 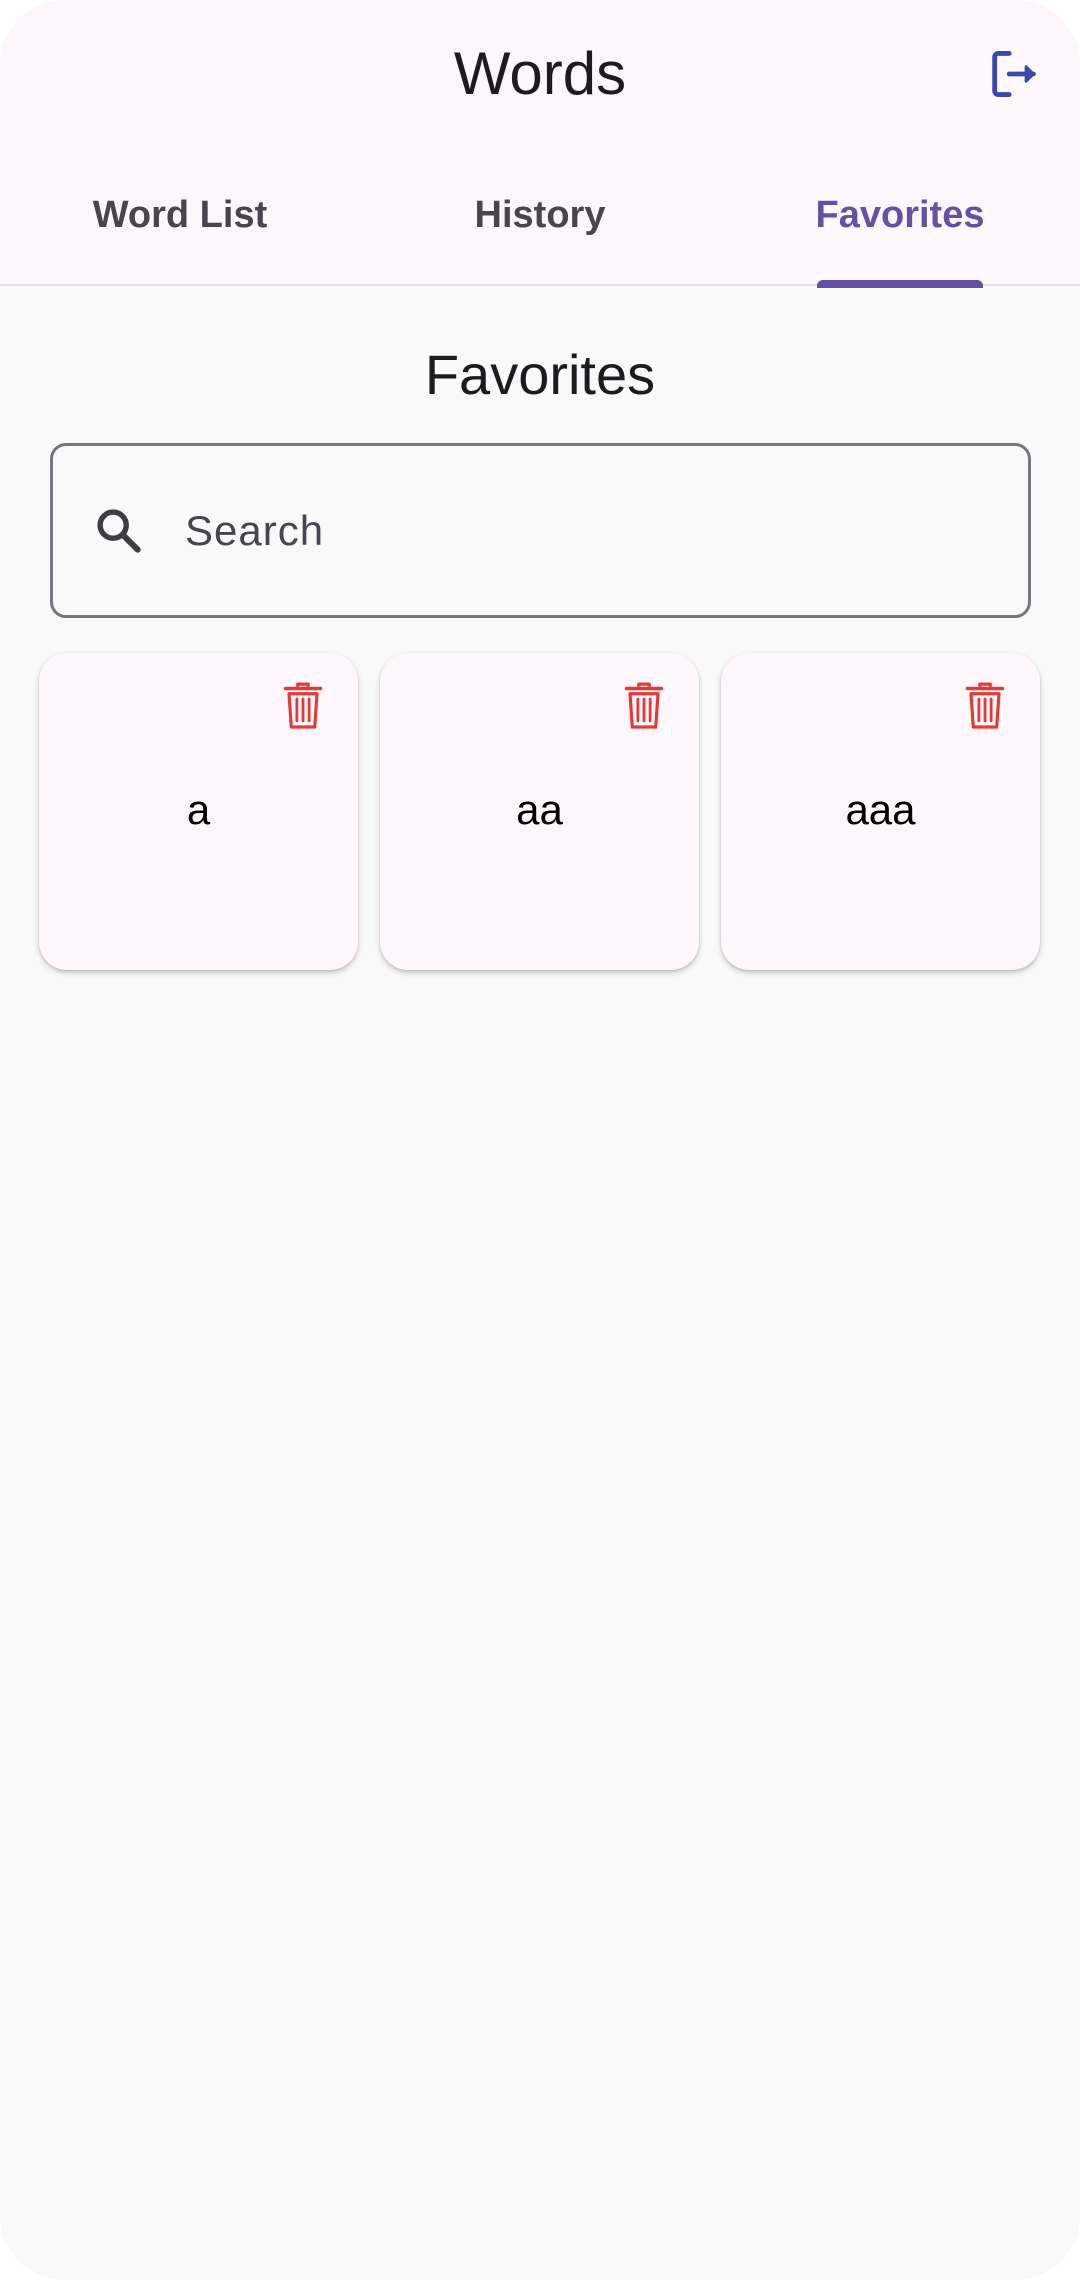 I want to click on tab-favorites: Favorites, so click(x=900, y=228).